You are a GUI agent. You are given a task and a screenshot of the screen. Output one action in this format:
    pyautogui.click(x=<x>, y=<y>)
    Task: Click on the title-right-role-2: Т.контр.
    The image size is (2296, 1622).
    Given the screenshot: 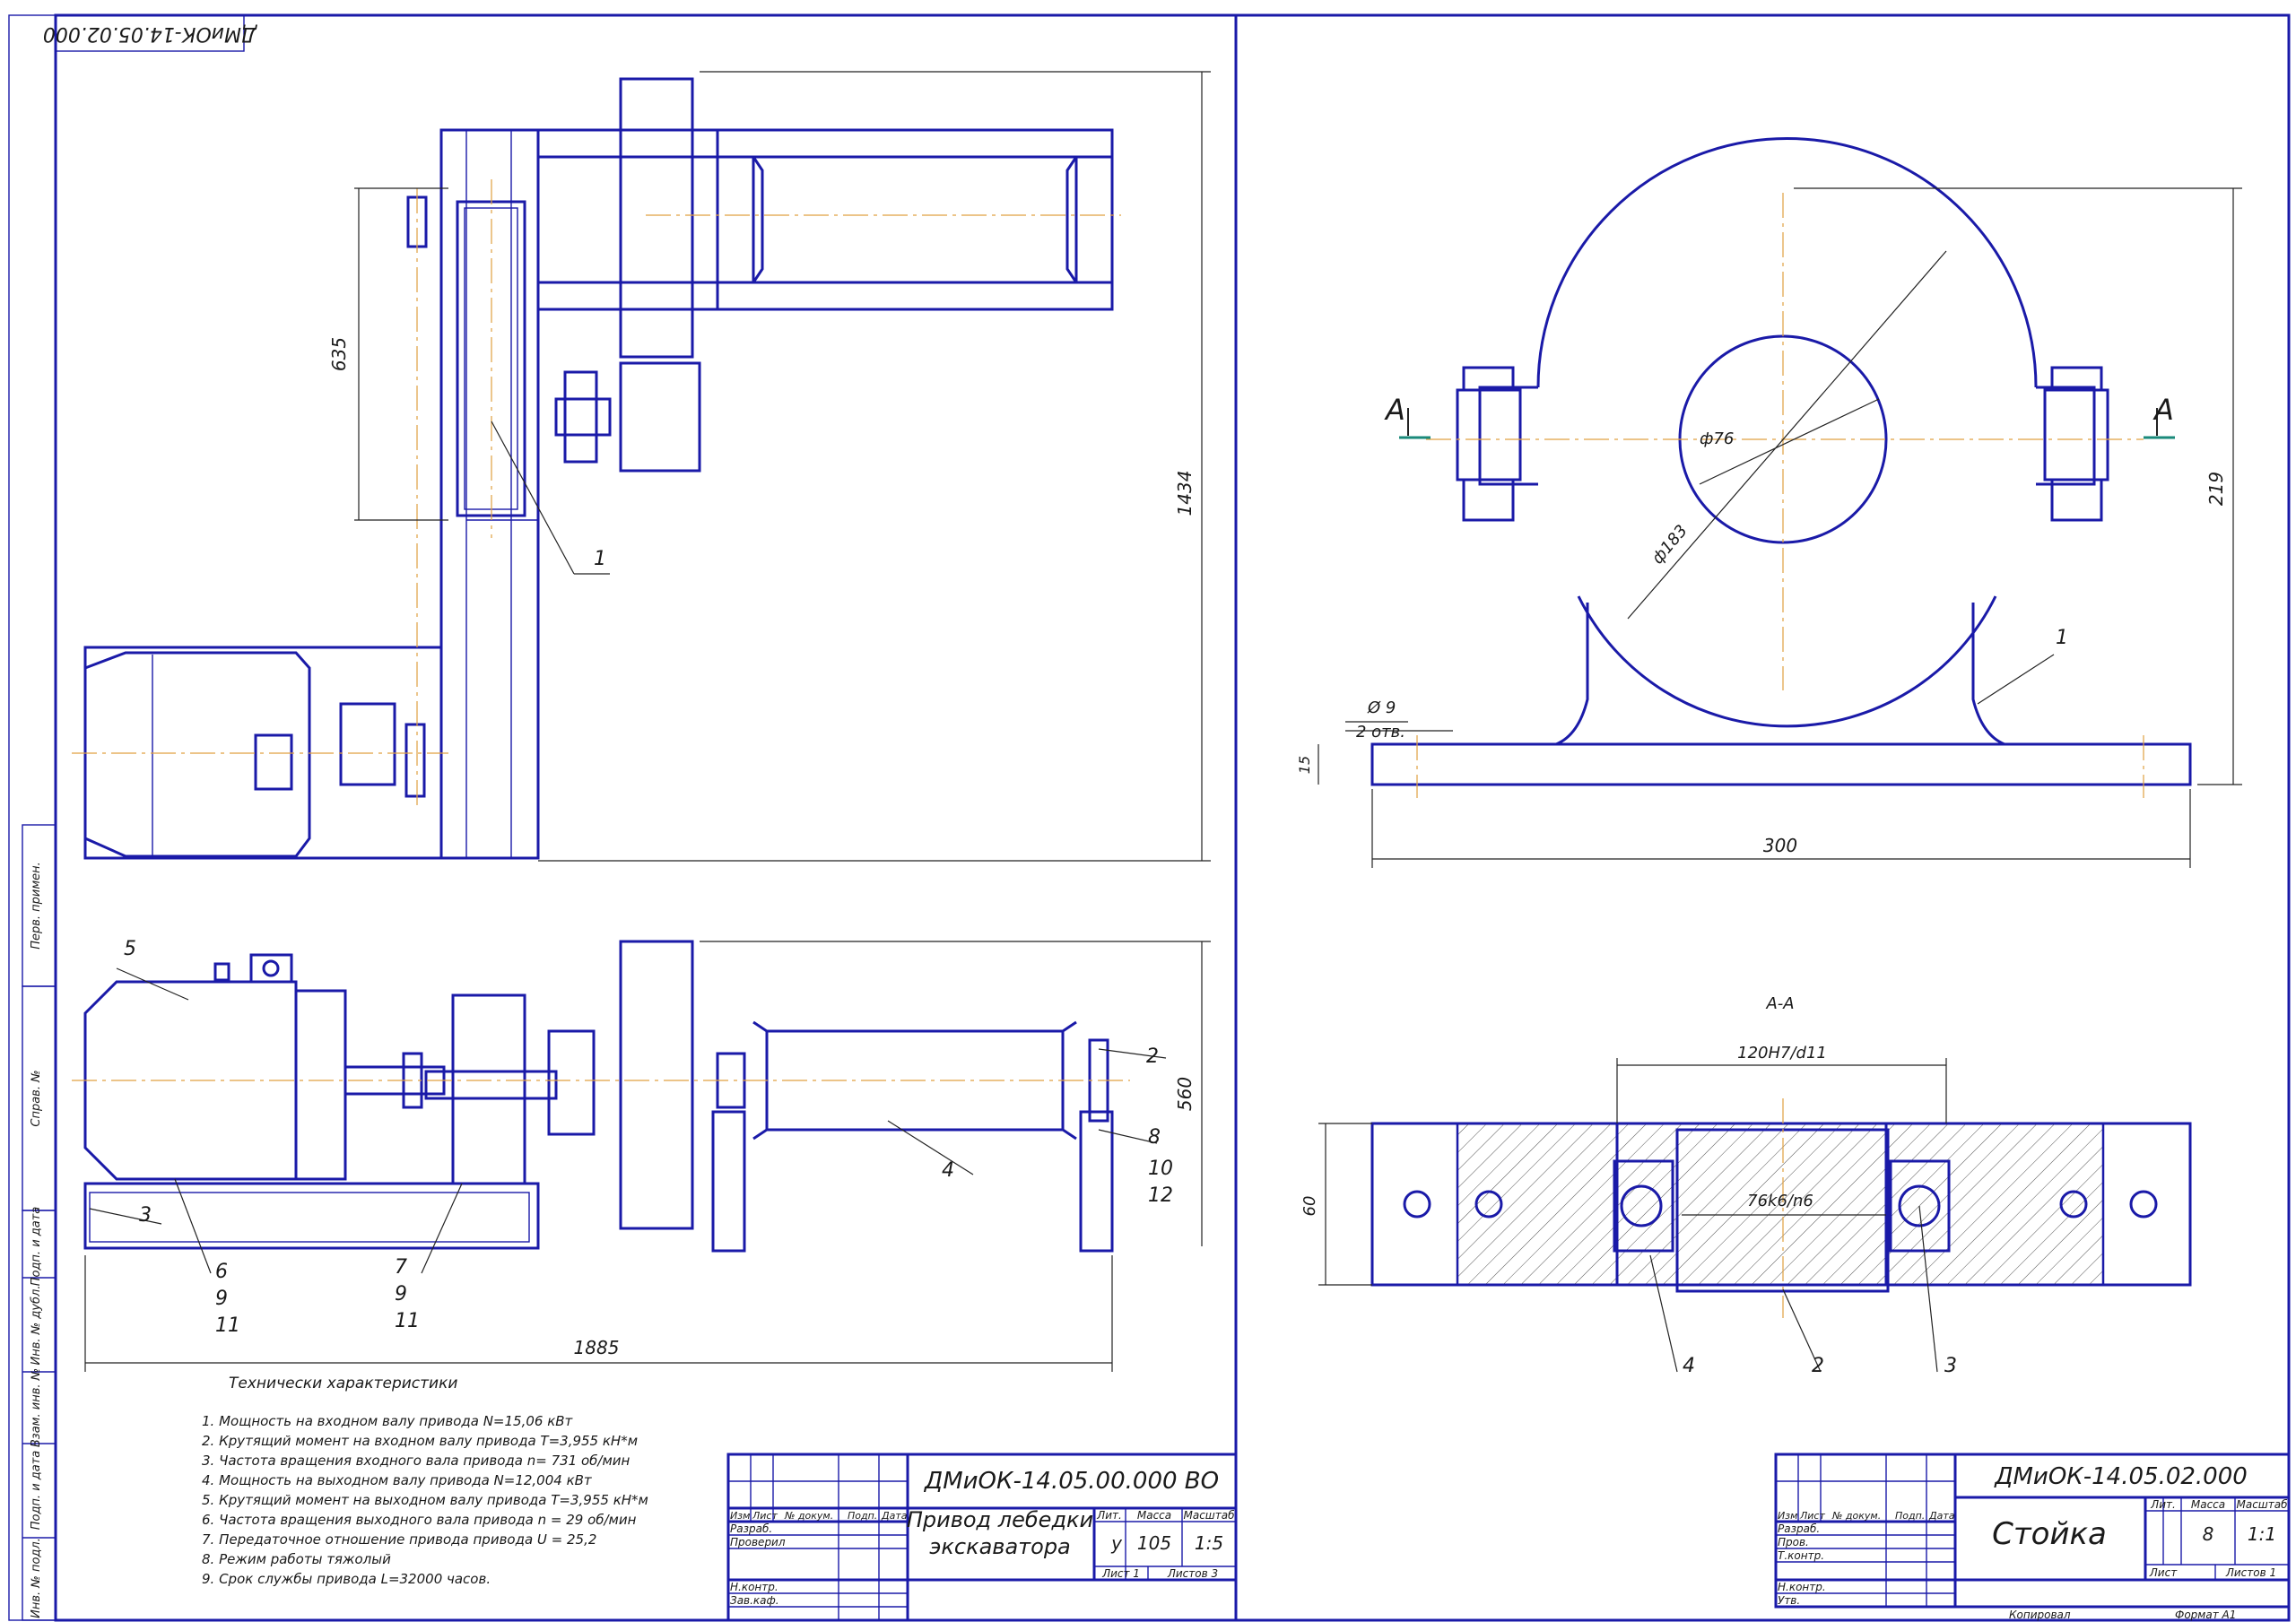 What is the action you would take?
    pyautogui.click(x=1801, y=1555)
    